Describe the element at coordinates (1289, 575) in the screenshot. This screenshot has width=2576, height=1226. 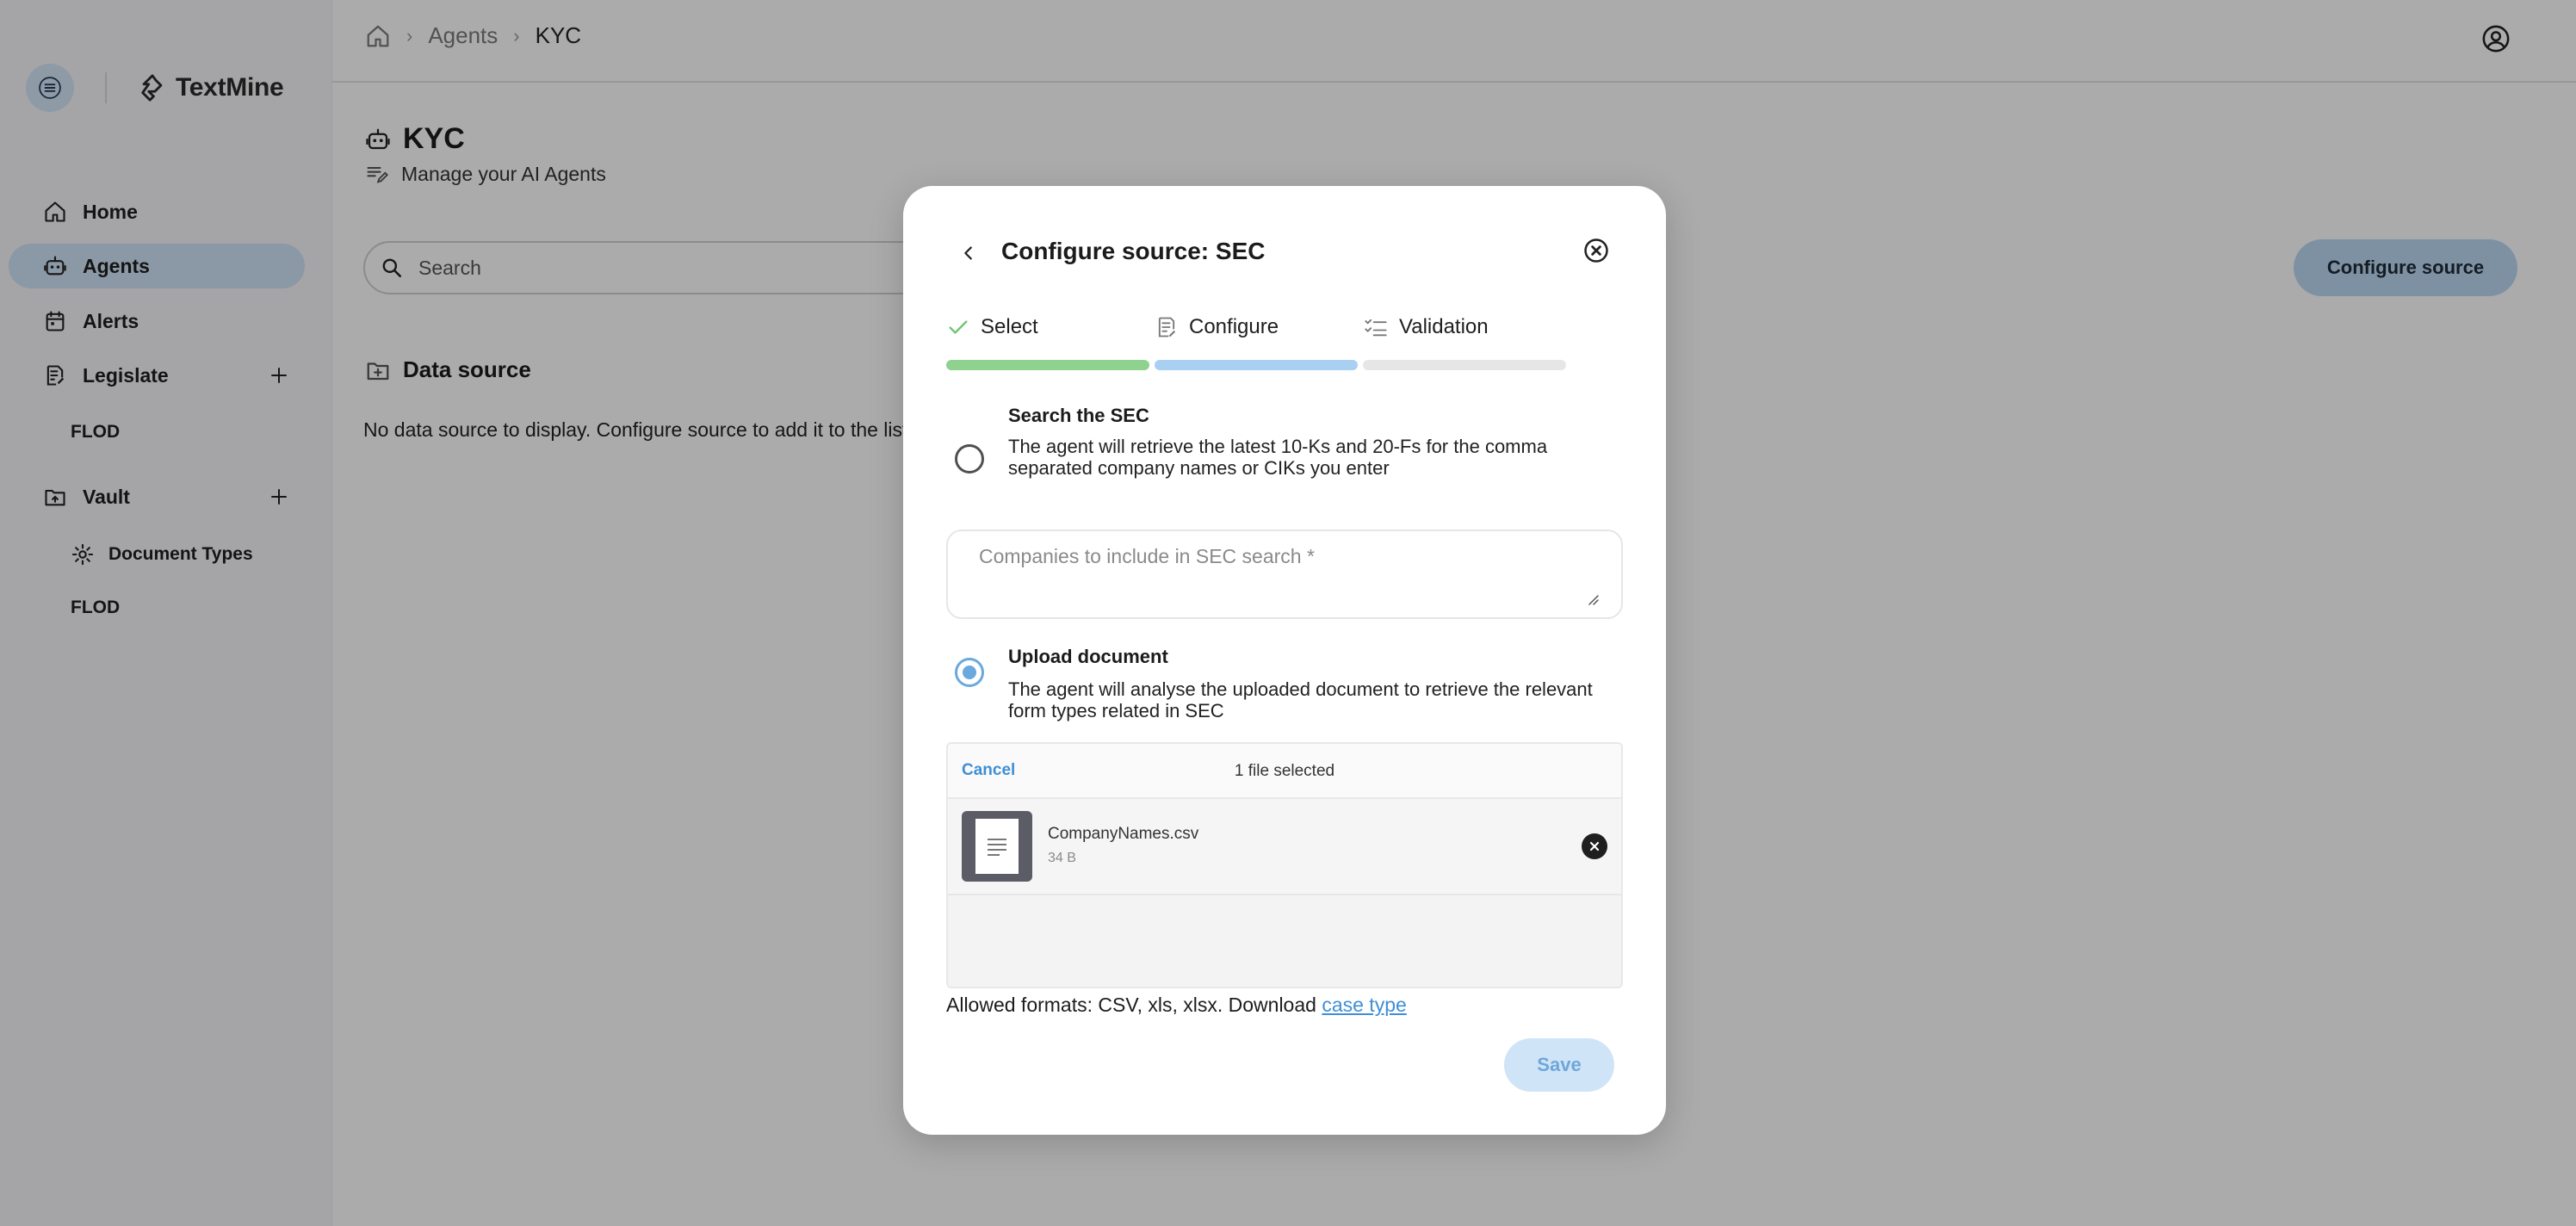
I see `companies-input` at that location.